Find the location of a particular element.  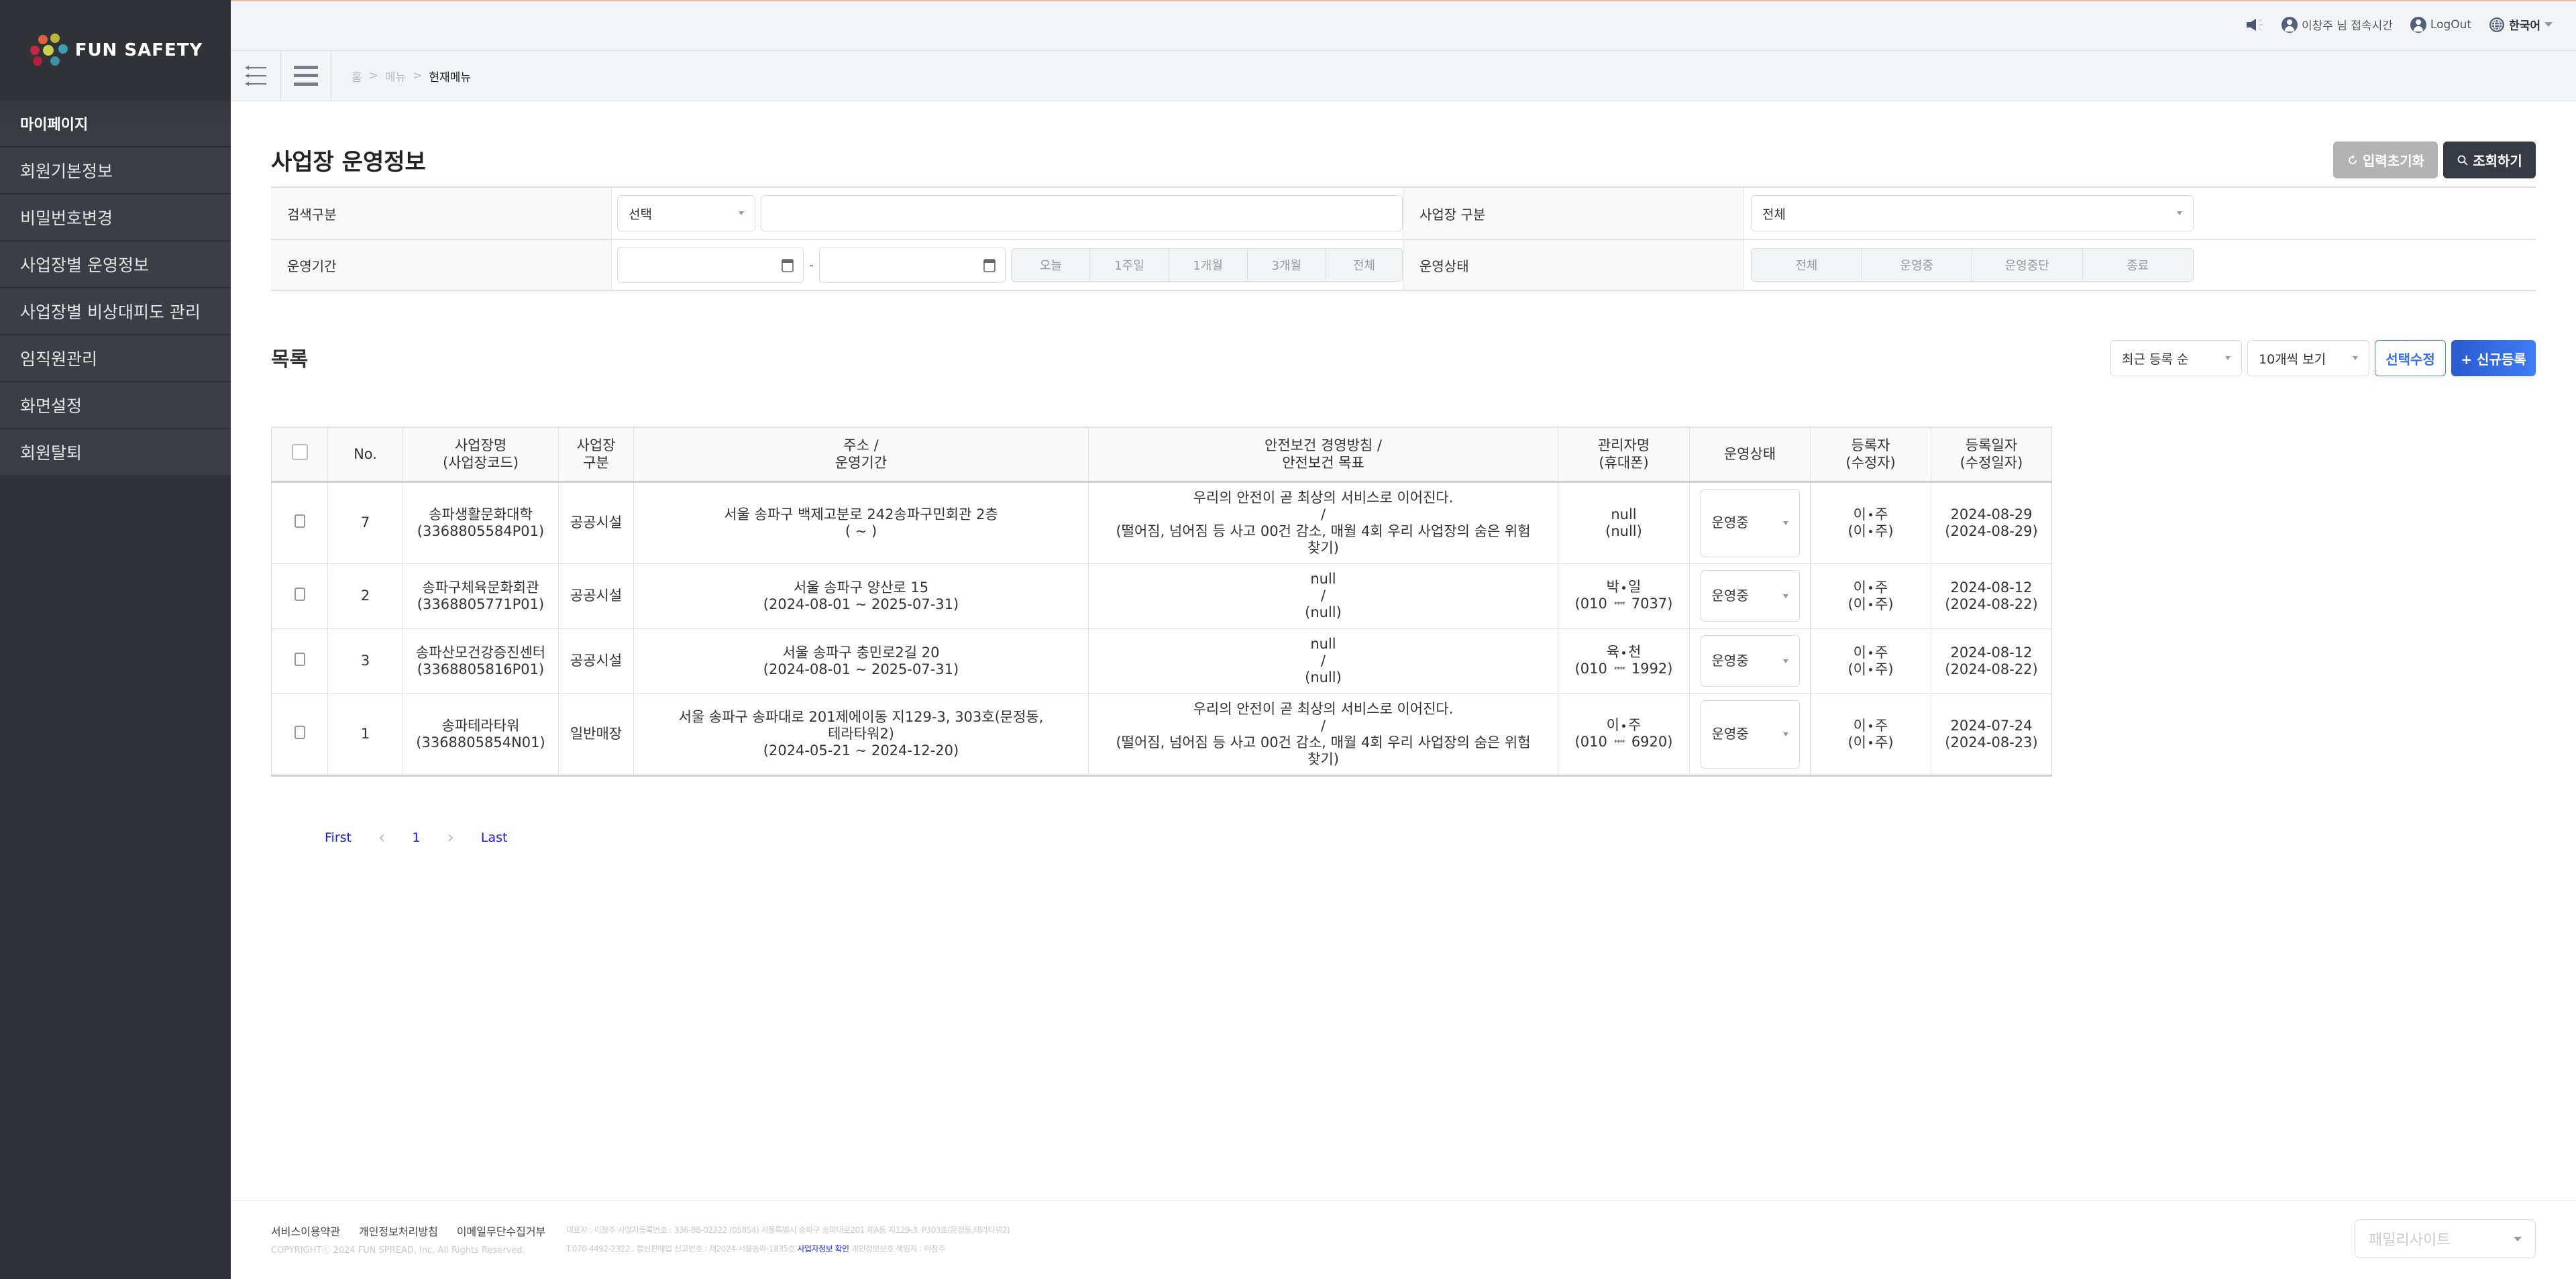

cell-site-name: 송파생활문화대학 (3368805584P01) is located at coordinates (480, 522).